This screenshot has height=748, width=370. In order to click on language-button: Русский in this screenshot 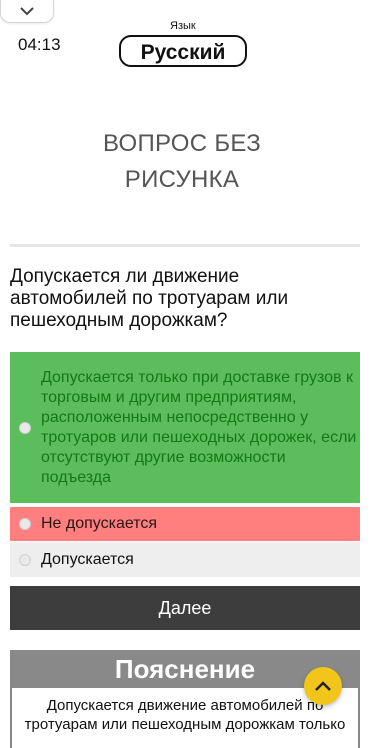, I will do `click(183, 51)`.